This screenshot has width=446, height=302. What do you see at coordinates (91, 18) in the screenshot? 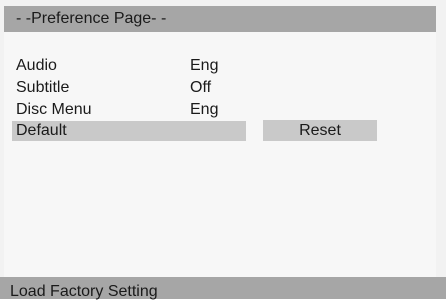
I see `page-title: - -Preference Page- -` at bounding box center [91, 18].